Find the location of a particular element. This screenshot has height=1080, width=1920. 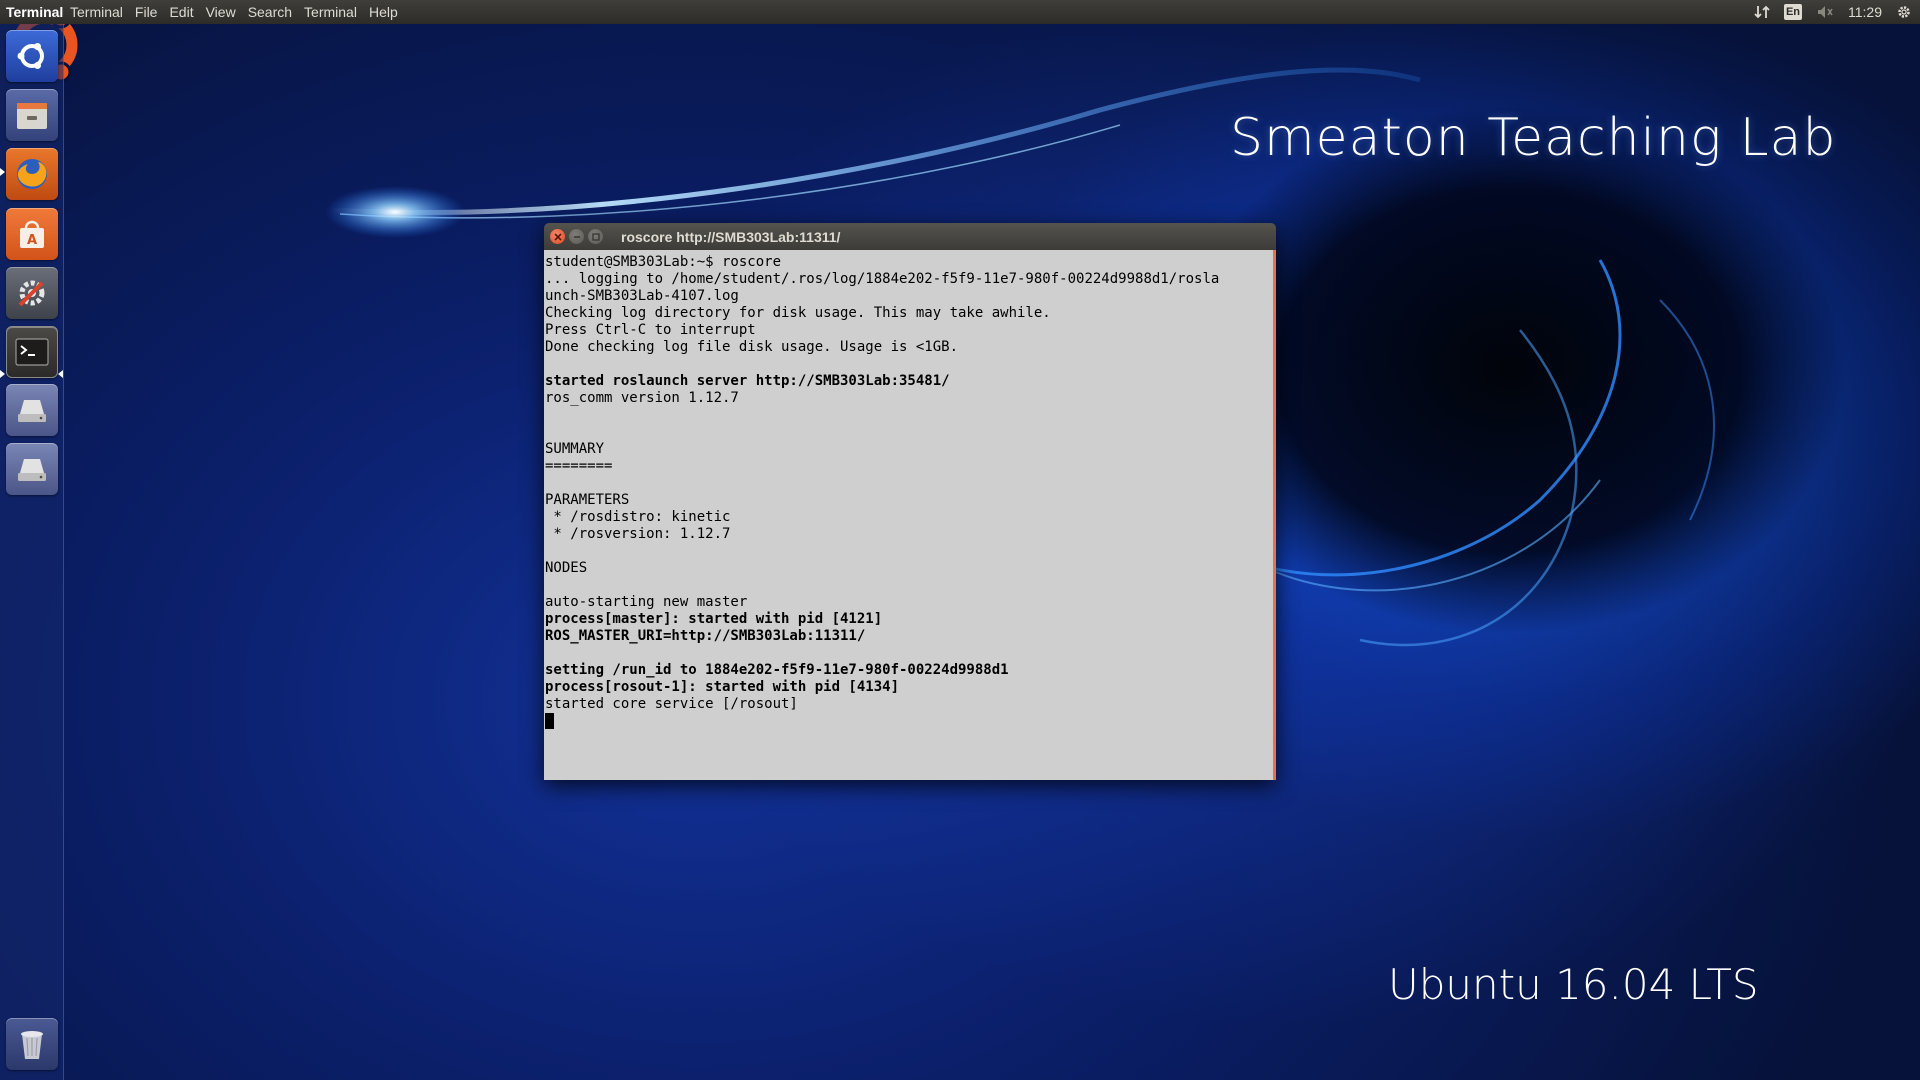

terminal-line: process[master]: started with pid [4121] is located at coordinates (714, 619).